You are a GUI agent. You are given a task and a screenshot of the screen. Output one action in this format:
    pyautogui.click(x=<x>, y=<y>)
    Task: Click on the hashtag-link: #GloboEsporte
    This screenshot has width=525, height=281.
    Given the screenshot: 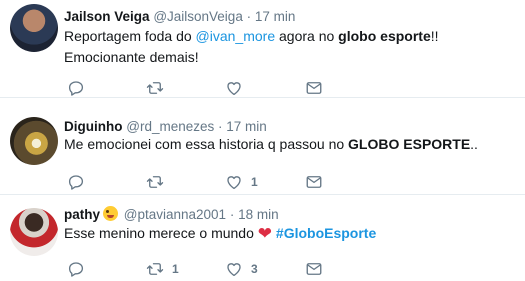 What is the action you would take?
    pyautogui.click(x=326, y=233)
    